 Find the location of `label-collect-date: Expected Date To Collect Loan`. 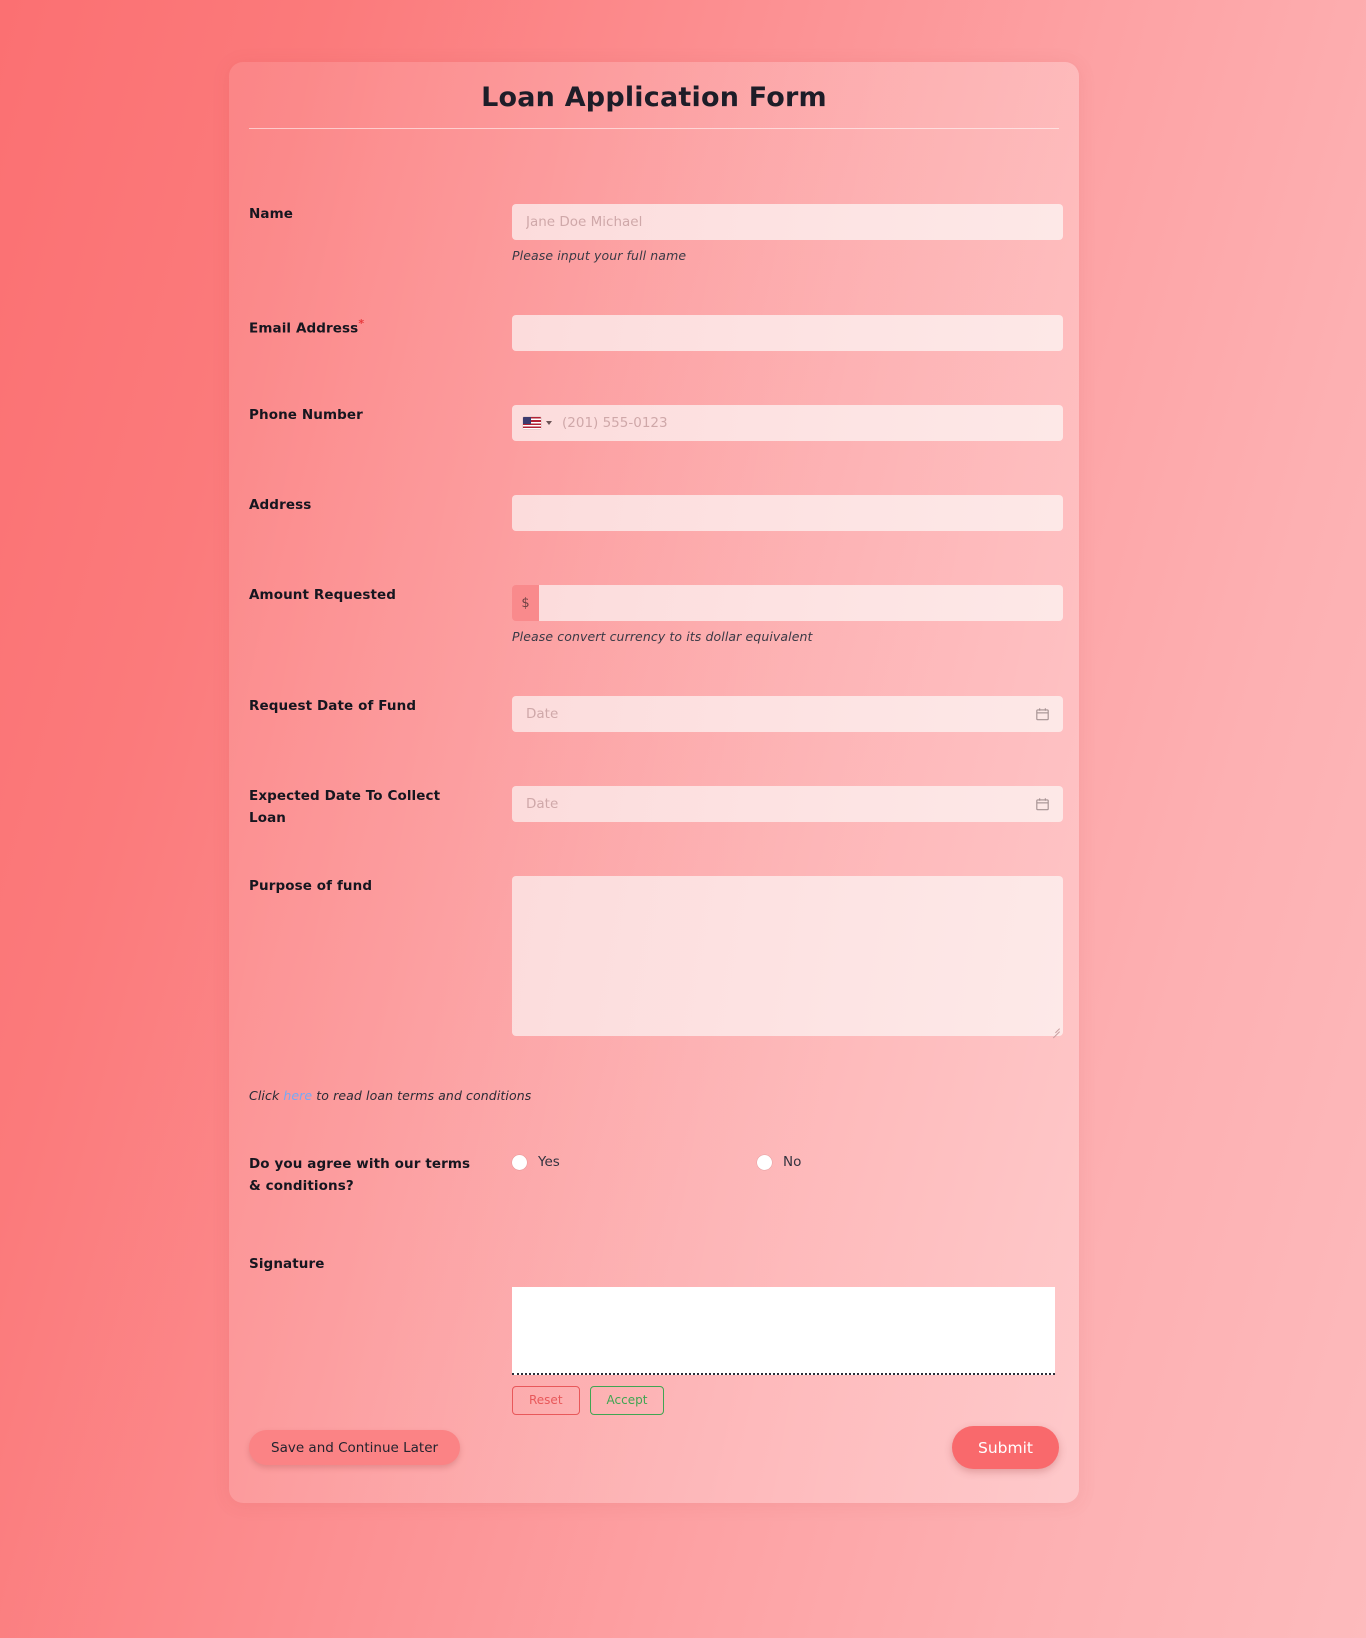

label-collect-date: Expected Date To Collect Loan is located at coordinates (345, 807).